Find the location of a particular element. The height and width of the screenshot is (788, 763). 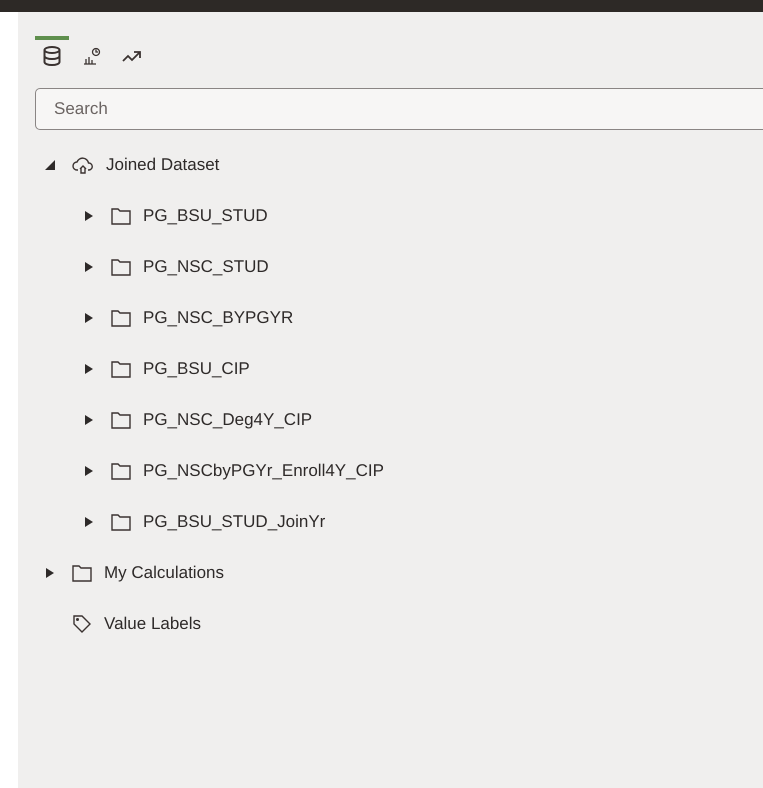

tag-icon is located at coordinates (82, 624).